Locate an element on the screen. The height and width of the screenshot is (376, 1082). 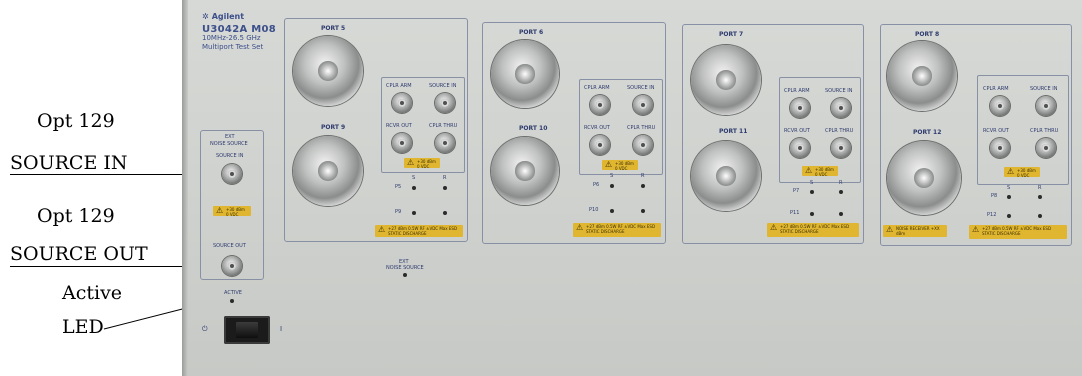
port-5-connector is located at coordinates (328, 71).